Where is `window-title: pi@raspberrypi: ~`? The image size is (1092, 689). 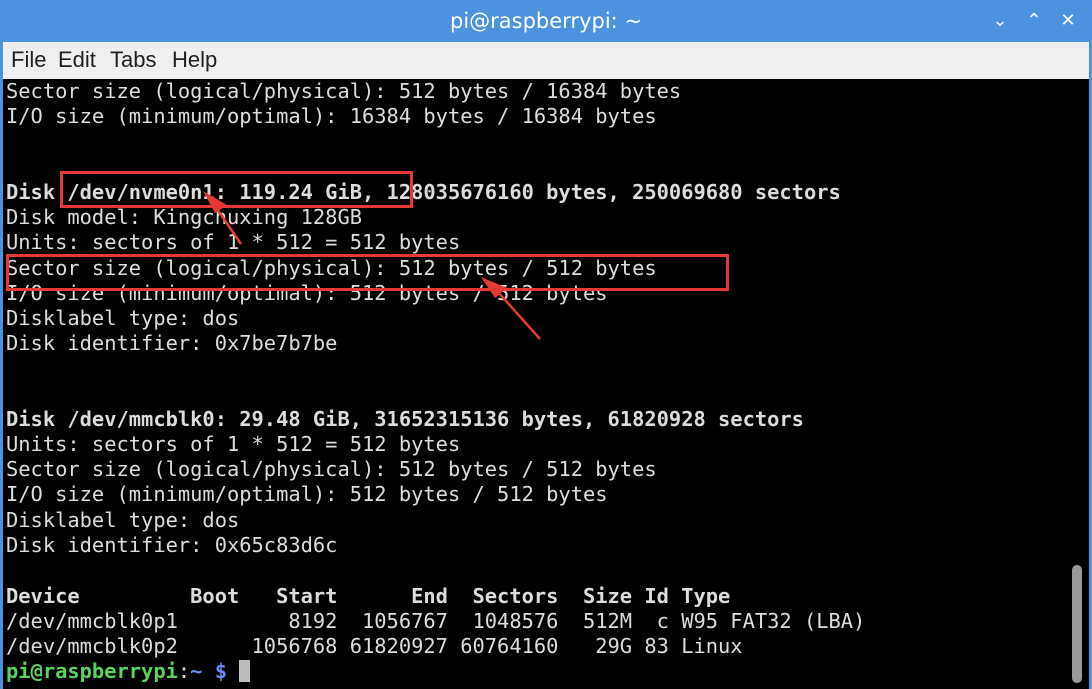
window-title: pi@raspberrypi: ~ is located at coordinates (546, 21).